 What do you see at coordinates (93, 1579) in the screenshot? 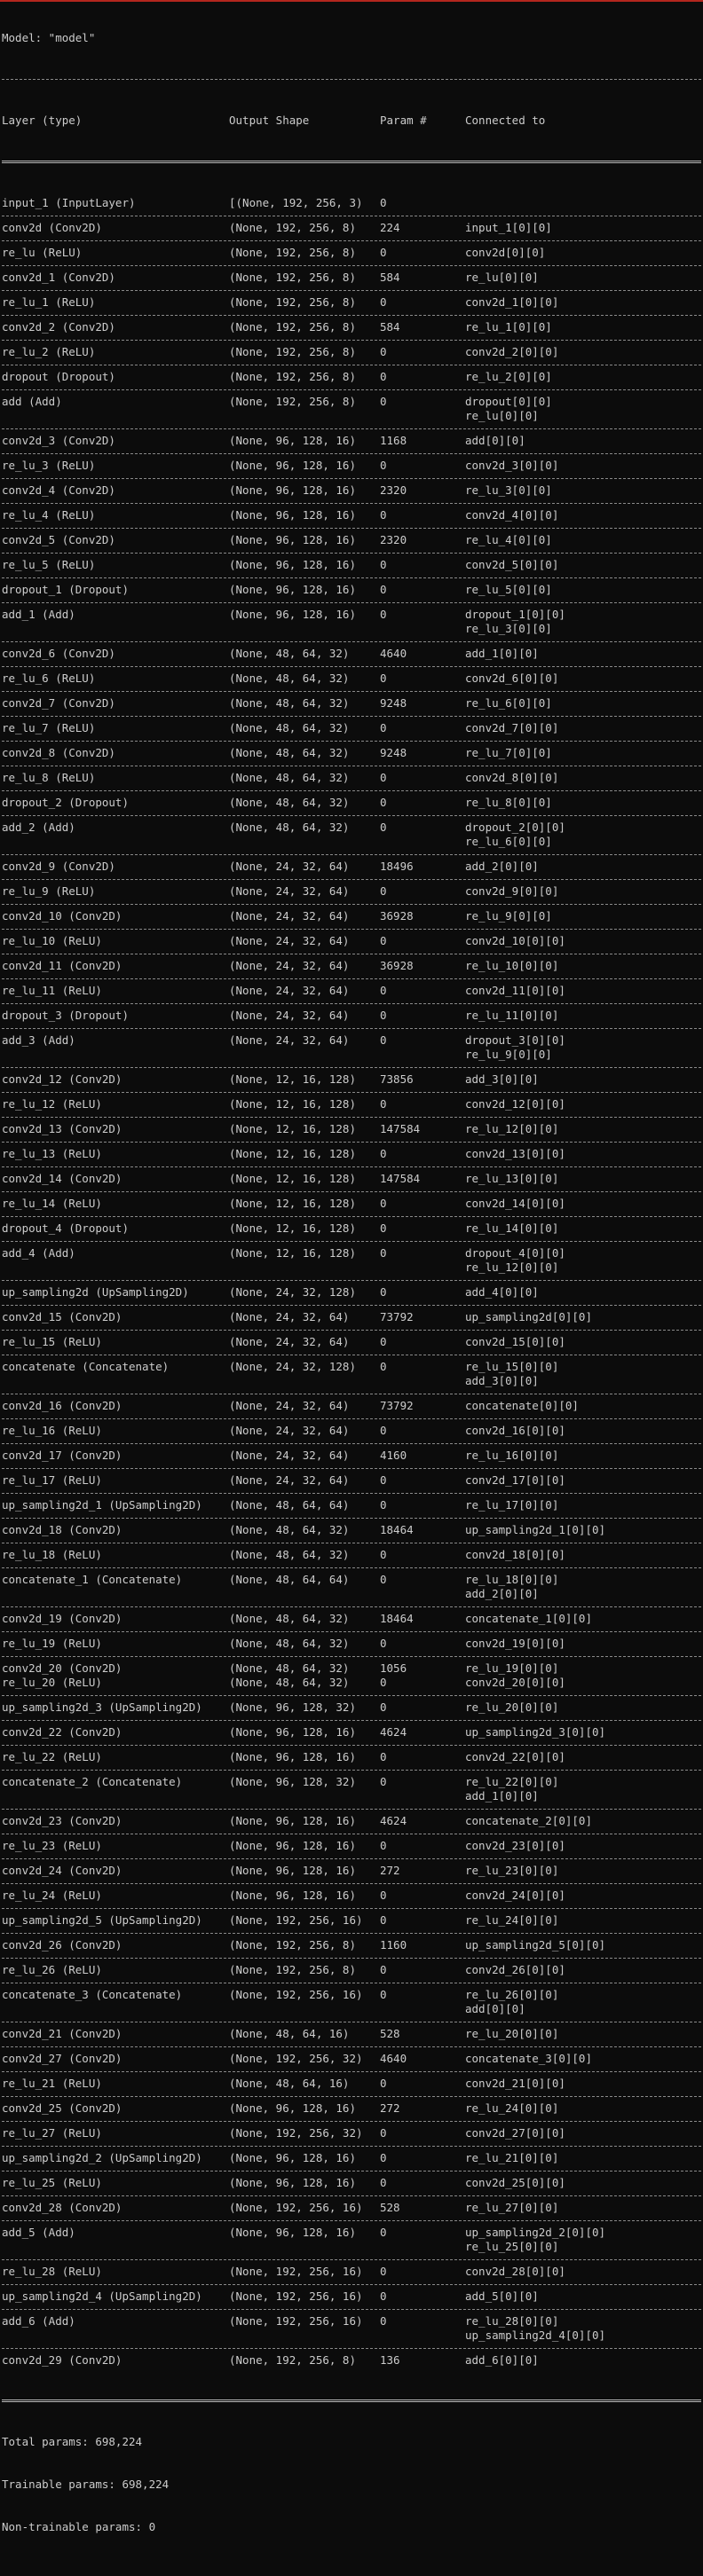
I see `layer-name: concatenate_1 (Concatenate)` at bounding box center [93, 1579].